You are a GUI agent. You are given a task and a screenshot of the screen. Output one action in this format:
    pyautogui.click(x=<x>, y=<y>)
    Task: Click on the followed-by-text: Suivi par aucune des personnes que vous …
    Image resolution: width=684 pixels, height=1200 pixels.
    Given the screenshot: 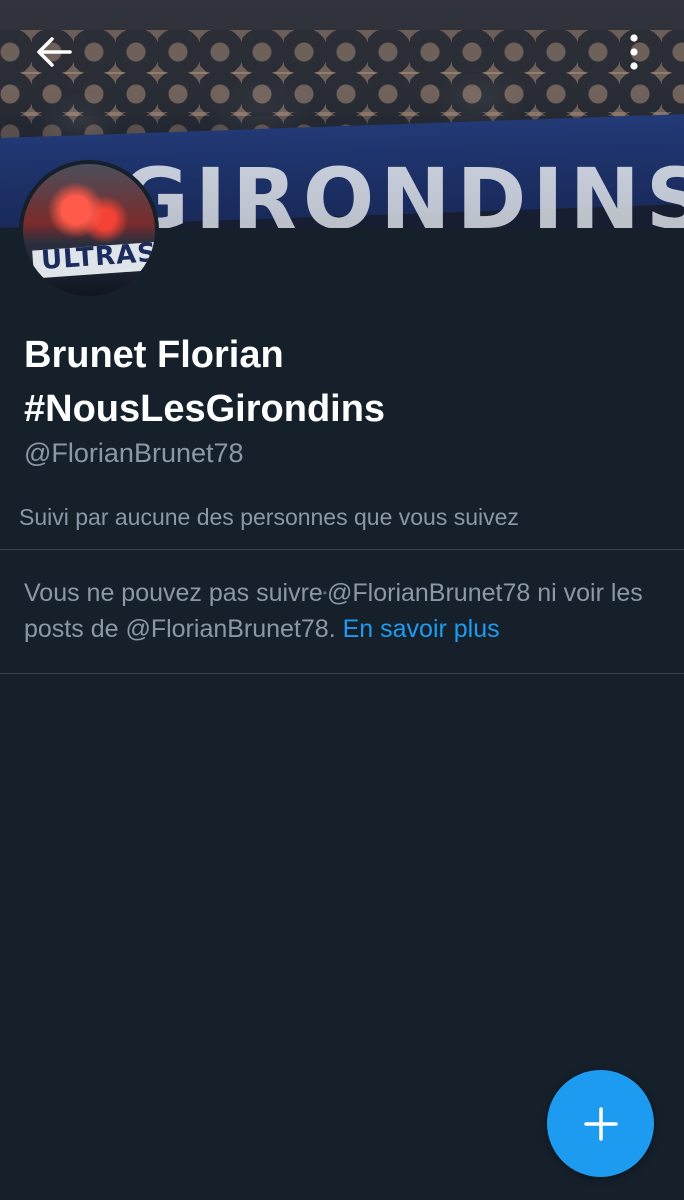 What is the action you would take?
    pyautogui.click(x=269, y=517)
    